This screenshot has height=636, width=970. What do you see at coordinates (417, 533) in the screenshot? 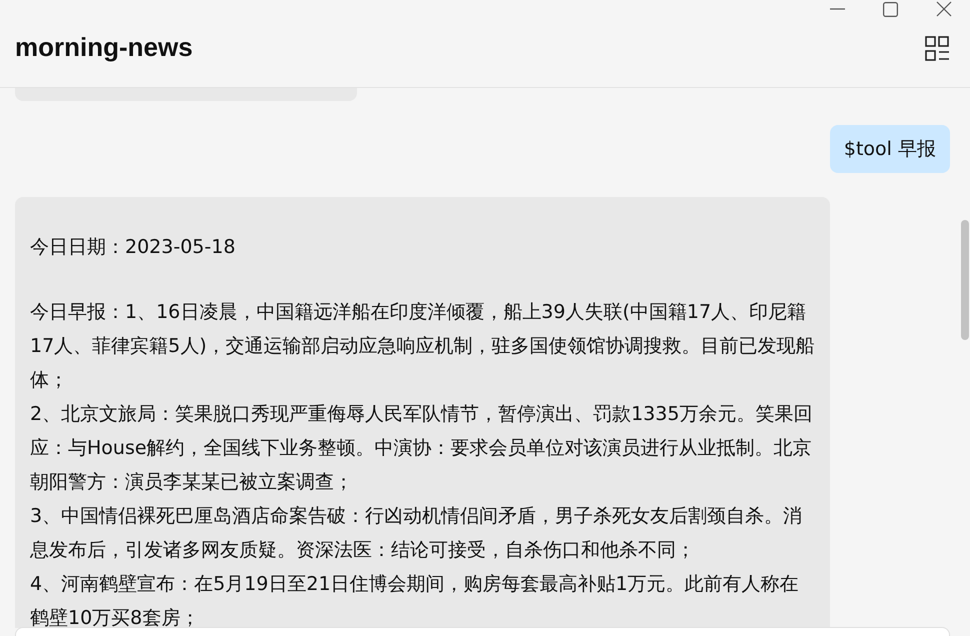
I see `message-text: 3、中国情侣裸死巴厘岛酒店命案告破：行凶动机情侣间矛盾，男子杀死女友后割颈自杀。消息发布后，引发诸多网友质疑。资深法医：结论可接受，自杀伤口和他杀不同；` at bounding box center [417, 533].